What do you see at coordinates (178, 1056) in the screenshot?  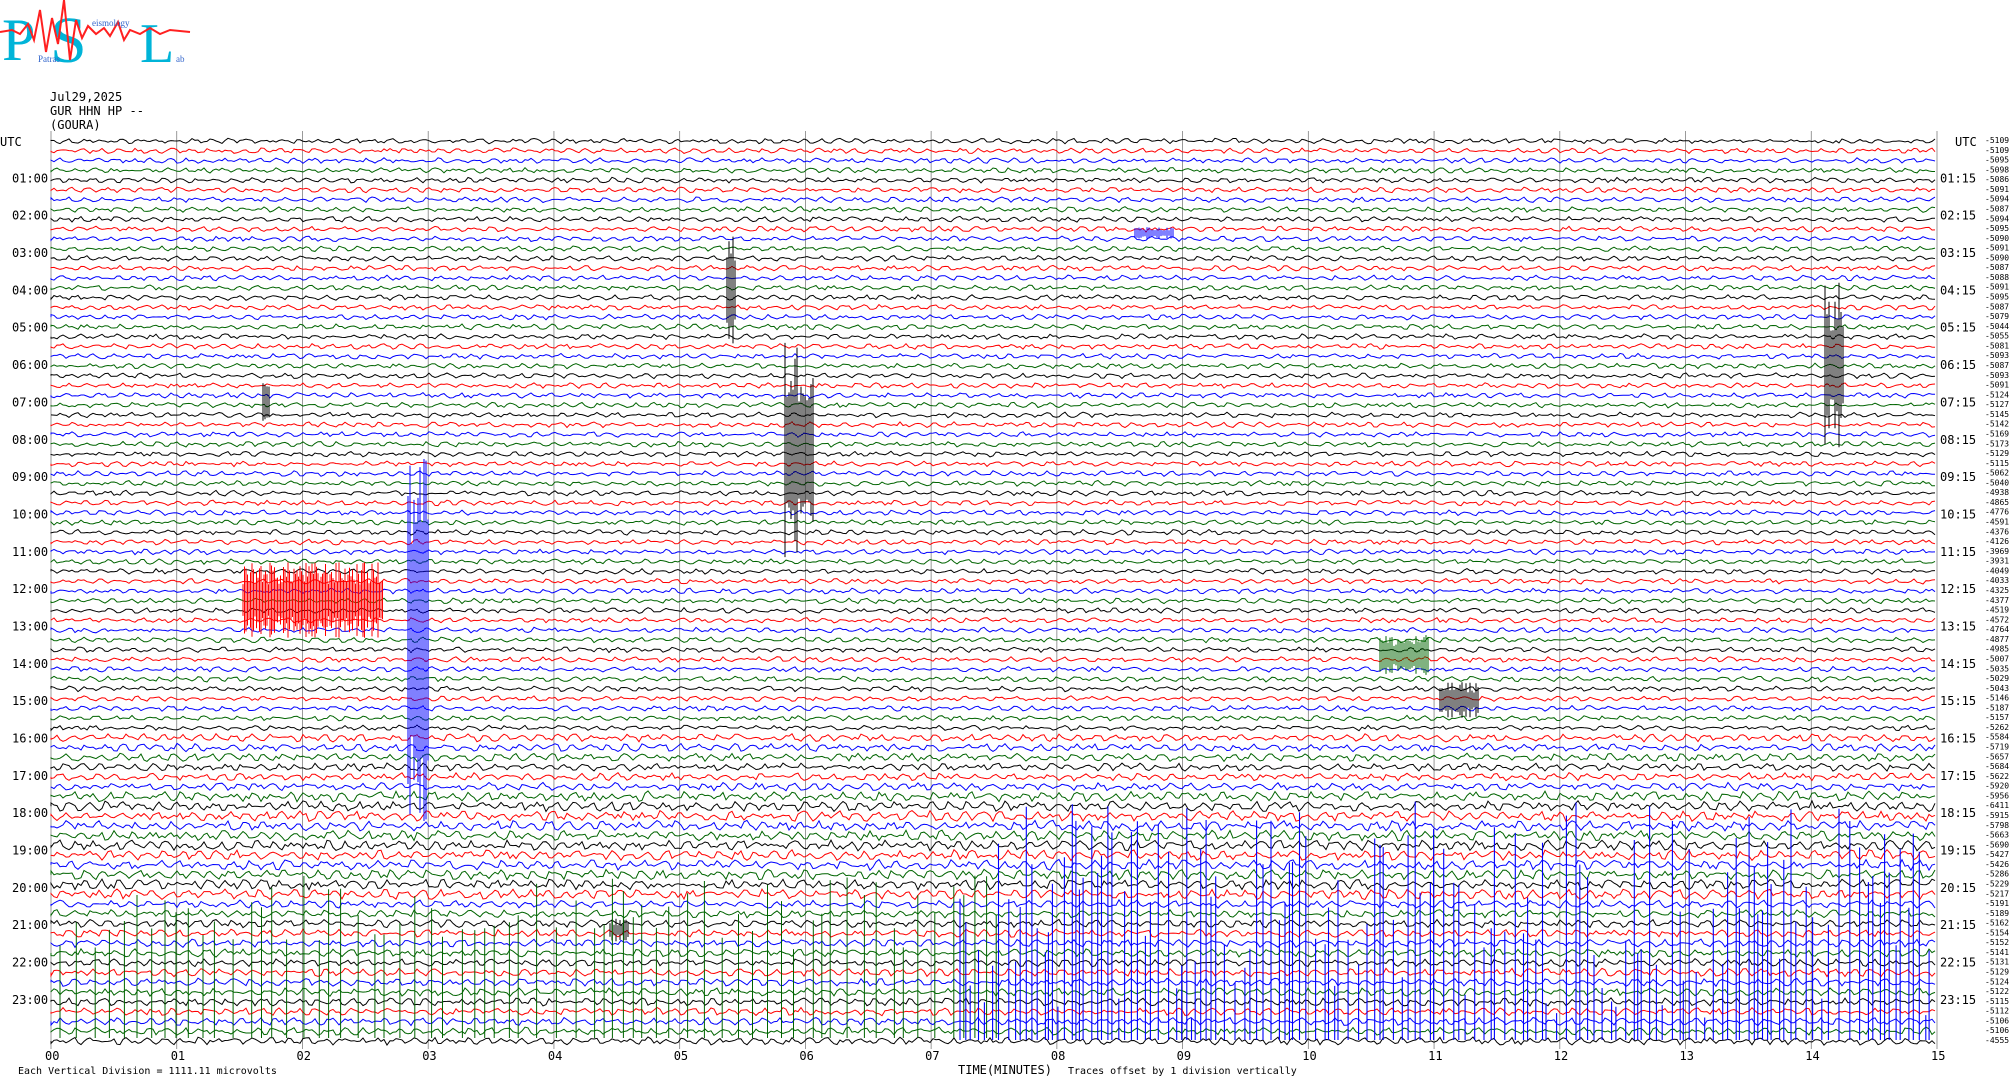 I see `x-tick-label: 01` at bounding box center [178, 1056].